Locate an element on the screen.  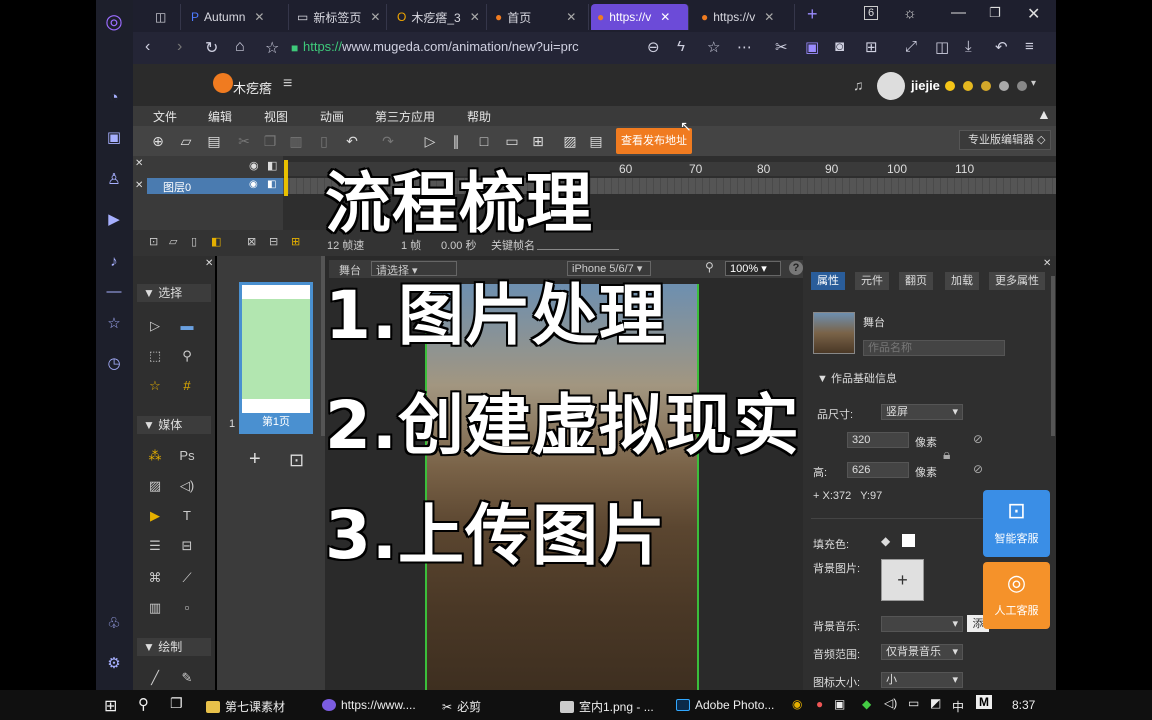
taskbar-item-bijian: ✂ 必剪 is located at coordinates (461, 706).